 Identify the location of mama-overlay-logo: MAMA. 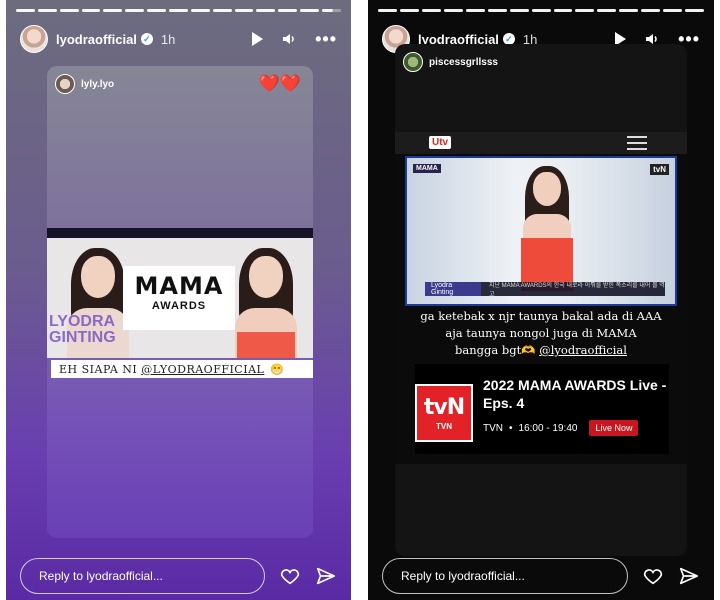
(427, 168).